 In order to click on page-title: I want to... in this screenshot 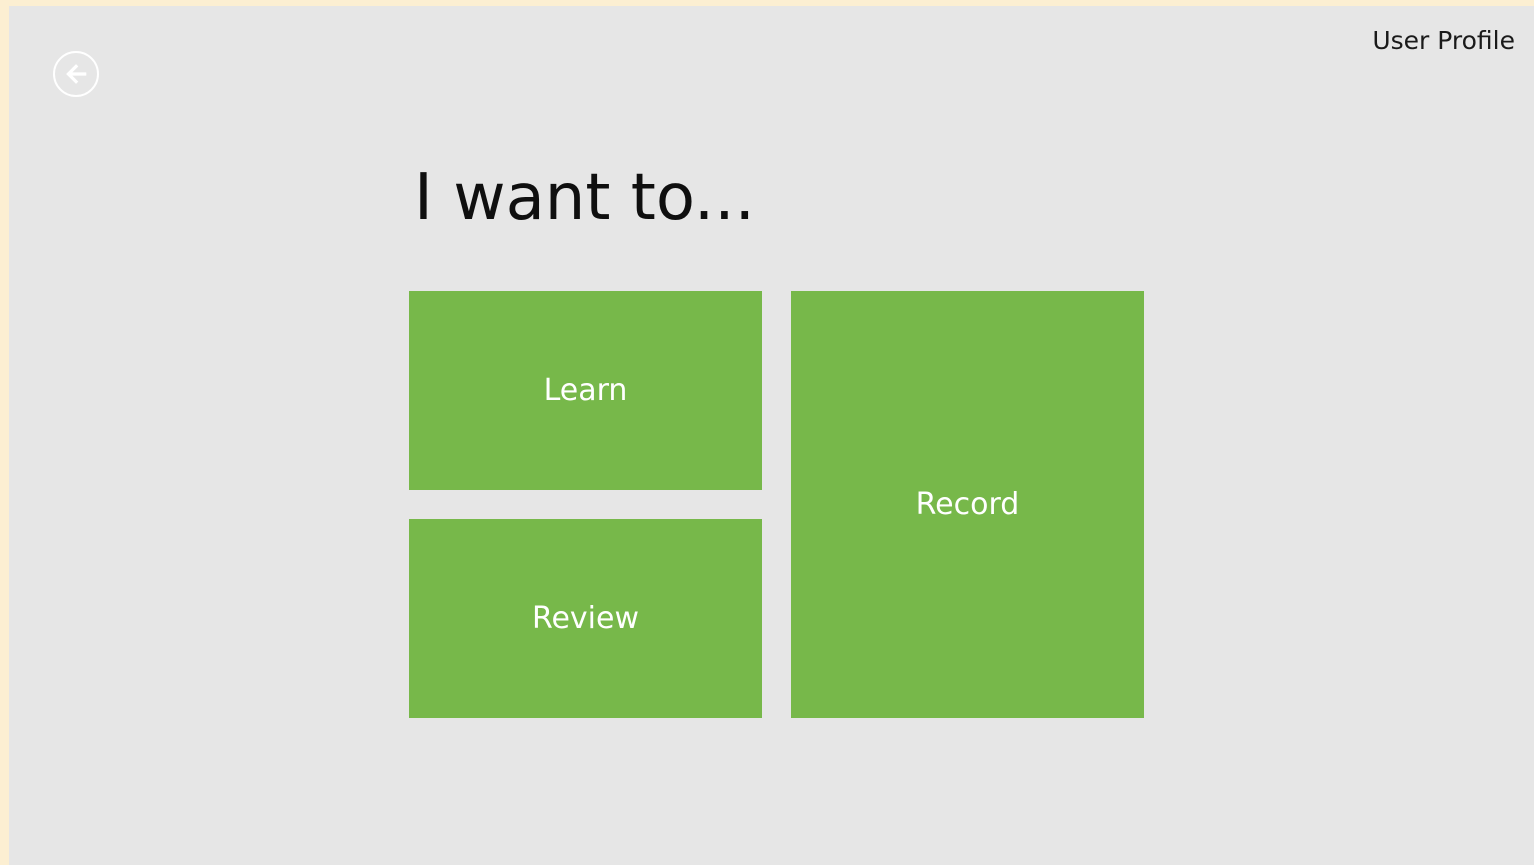, I will do `click(584, 198)`.